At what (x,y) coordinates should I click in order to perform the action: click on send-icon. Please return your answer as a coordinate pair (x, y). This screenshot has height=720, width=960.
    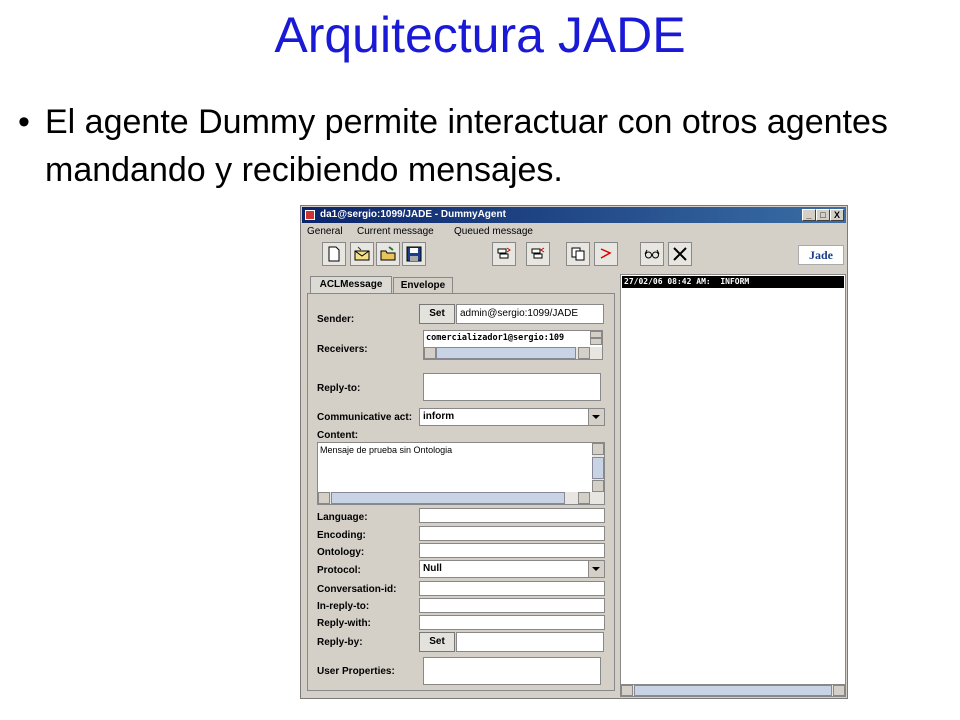
    Looking at the image, I should click on (504, 253).